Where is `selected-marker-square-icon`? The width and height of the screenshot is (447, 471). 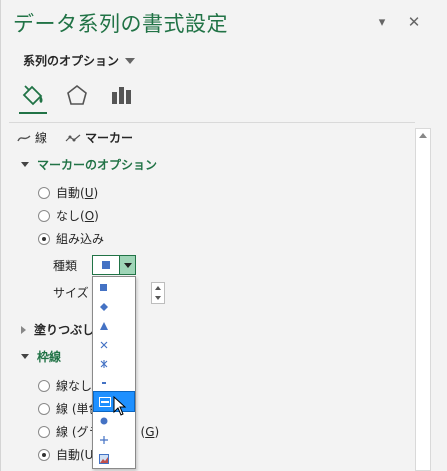 selected-marker-square-icon is located at coordinates (106, 265).